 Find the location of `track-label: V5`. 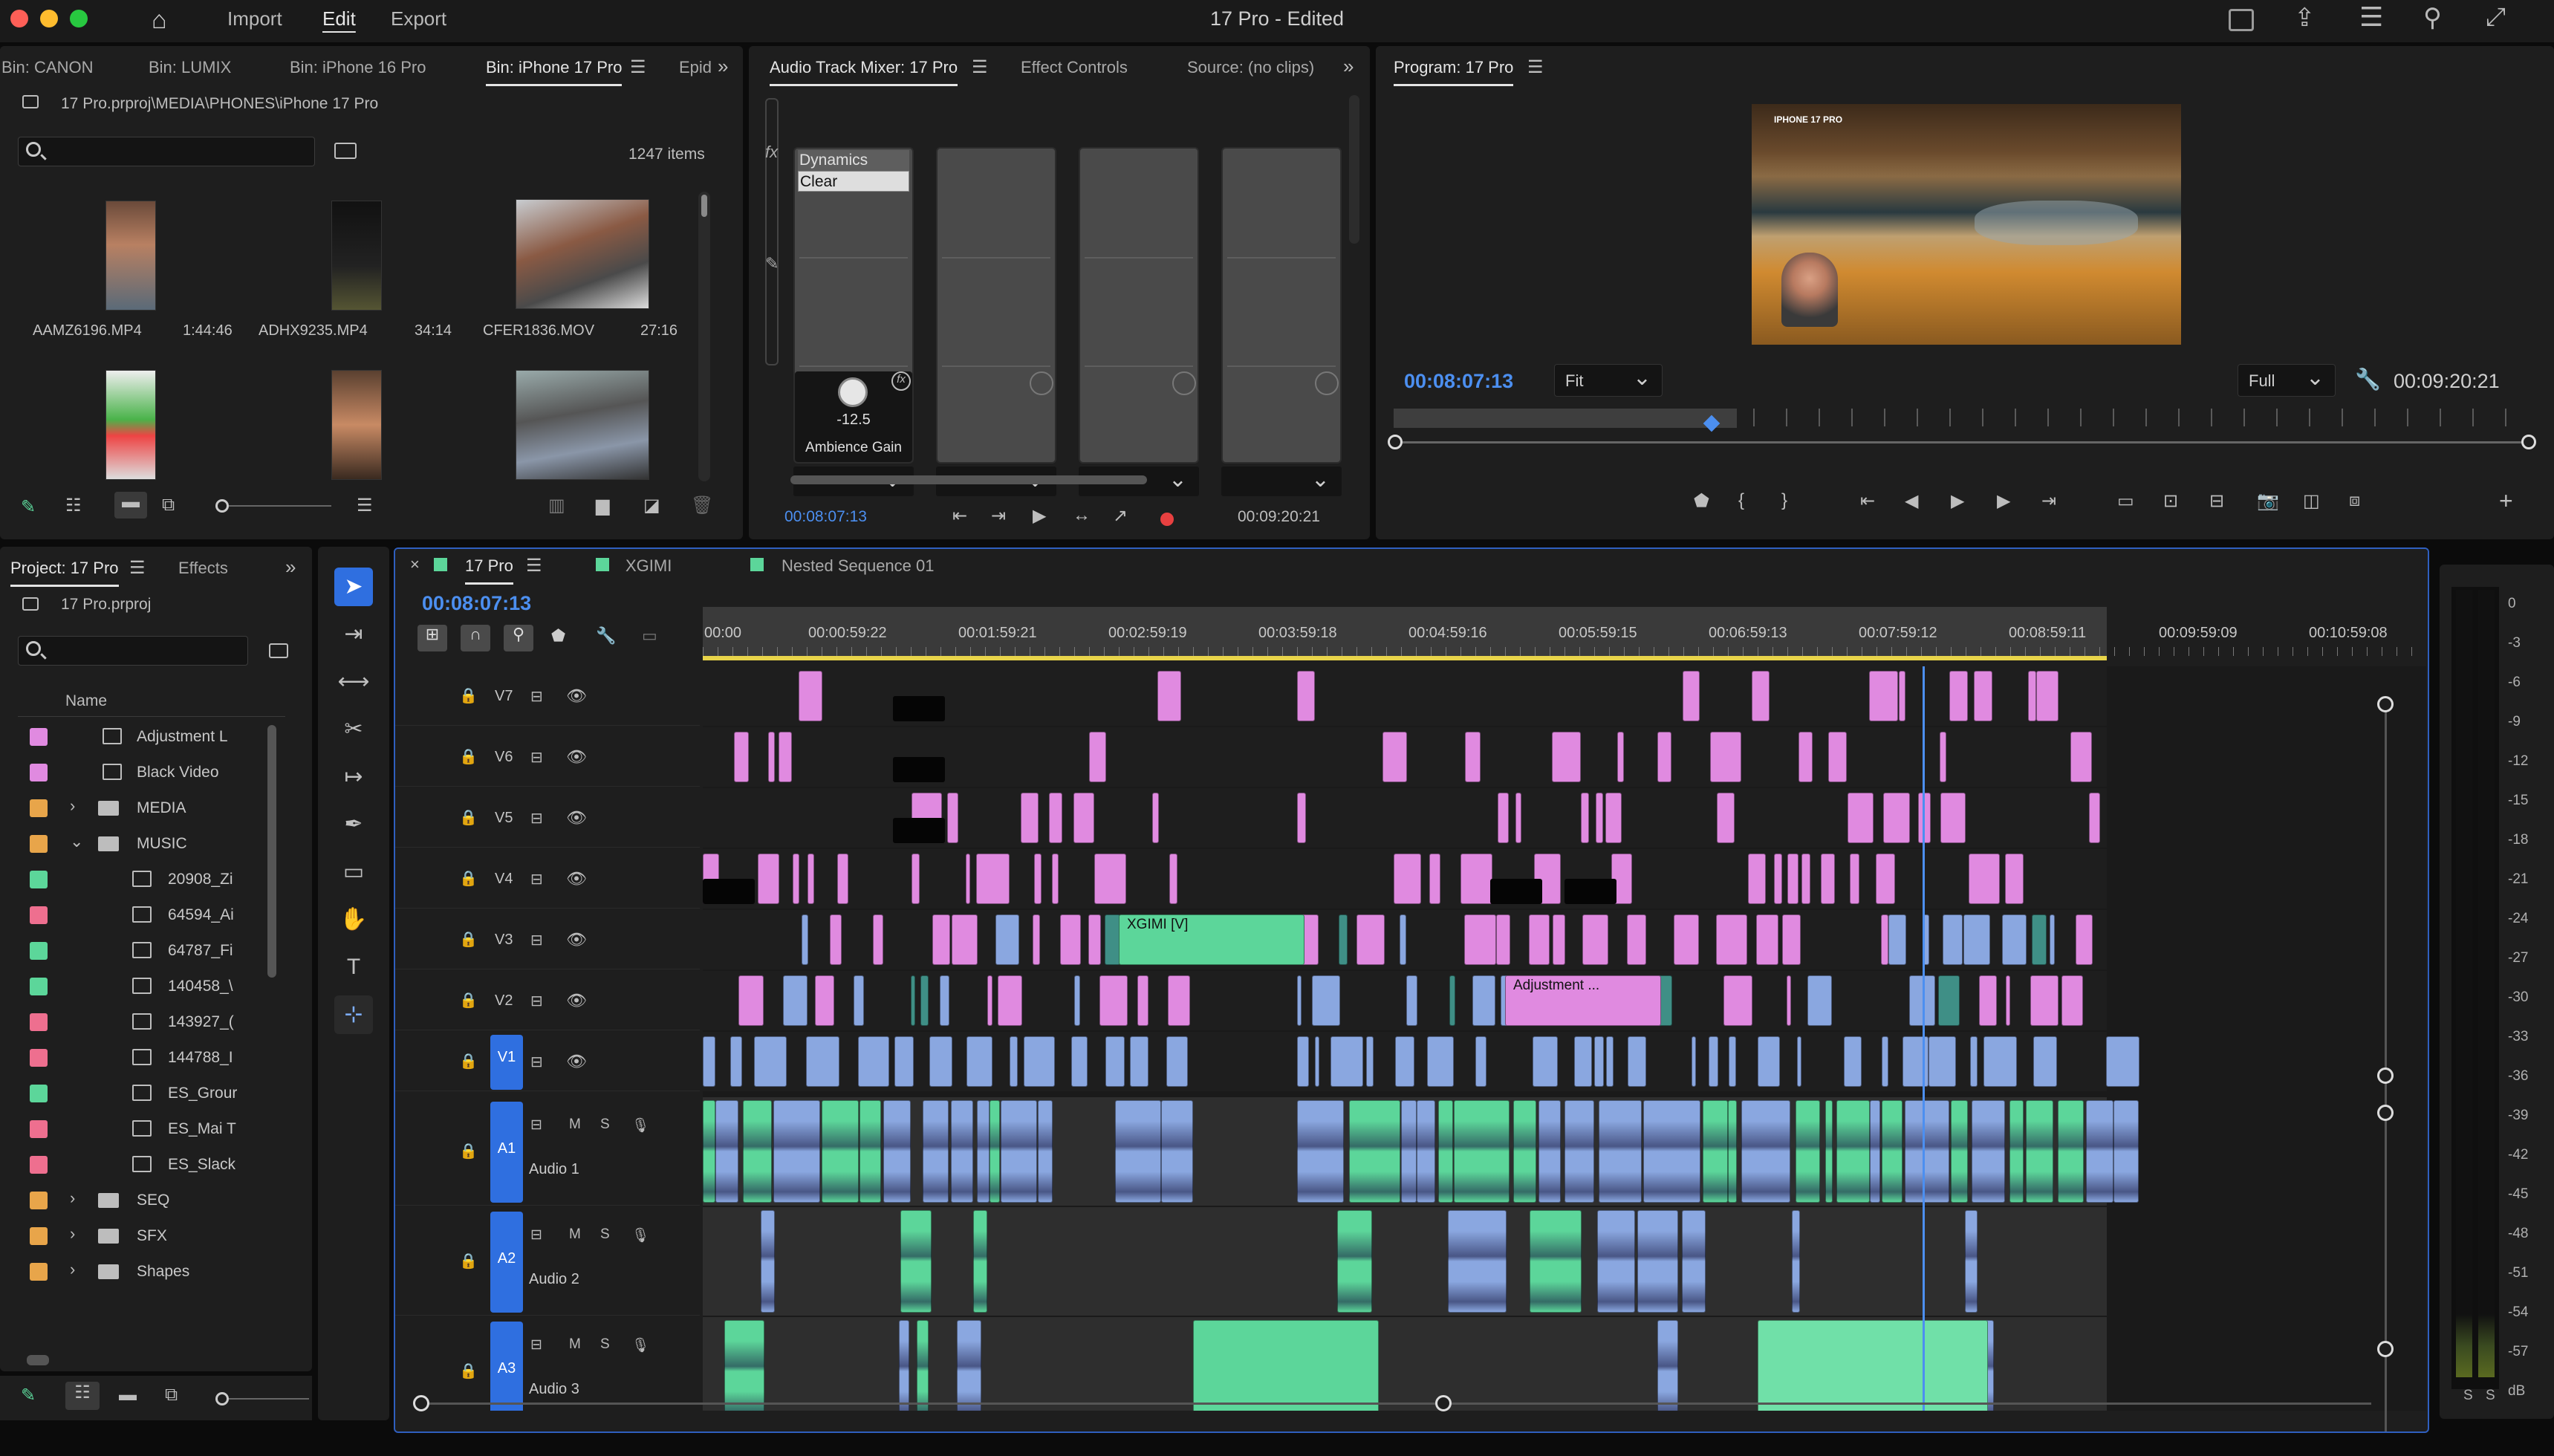

track-label: V5 is located at coordinates (504, 818).